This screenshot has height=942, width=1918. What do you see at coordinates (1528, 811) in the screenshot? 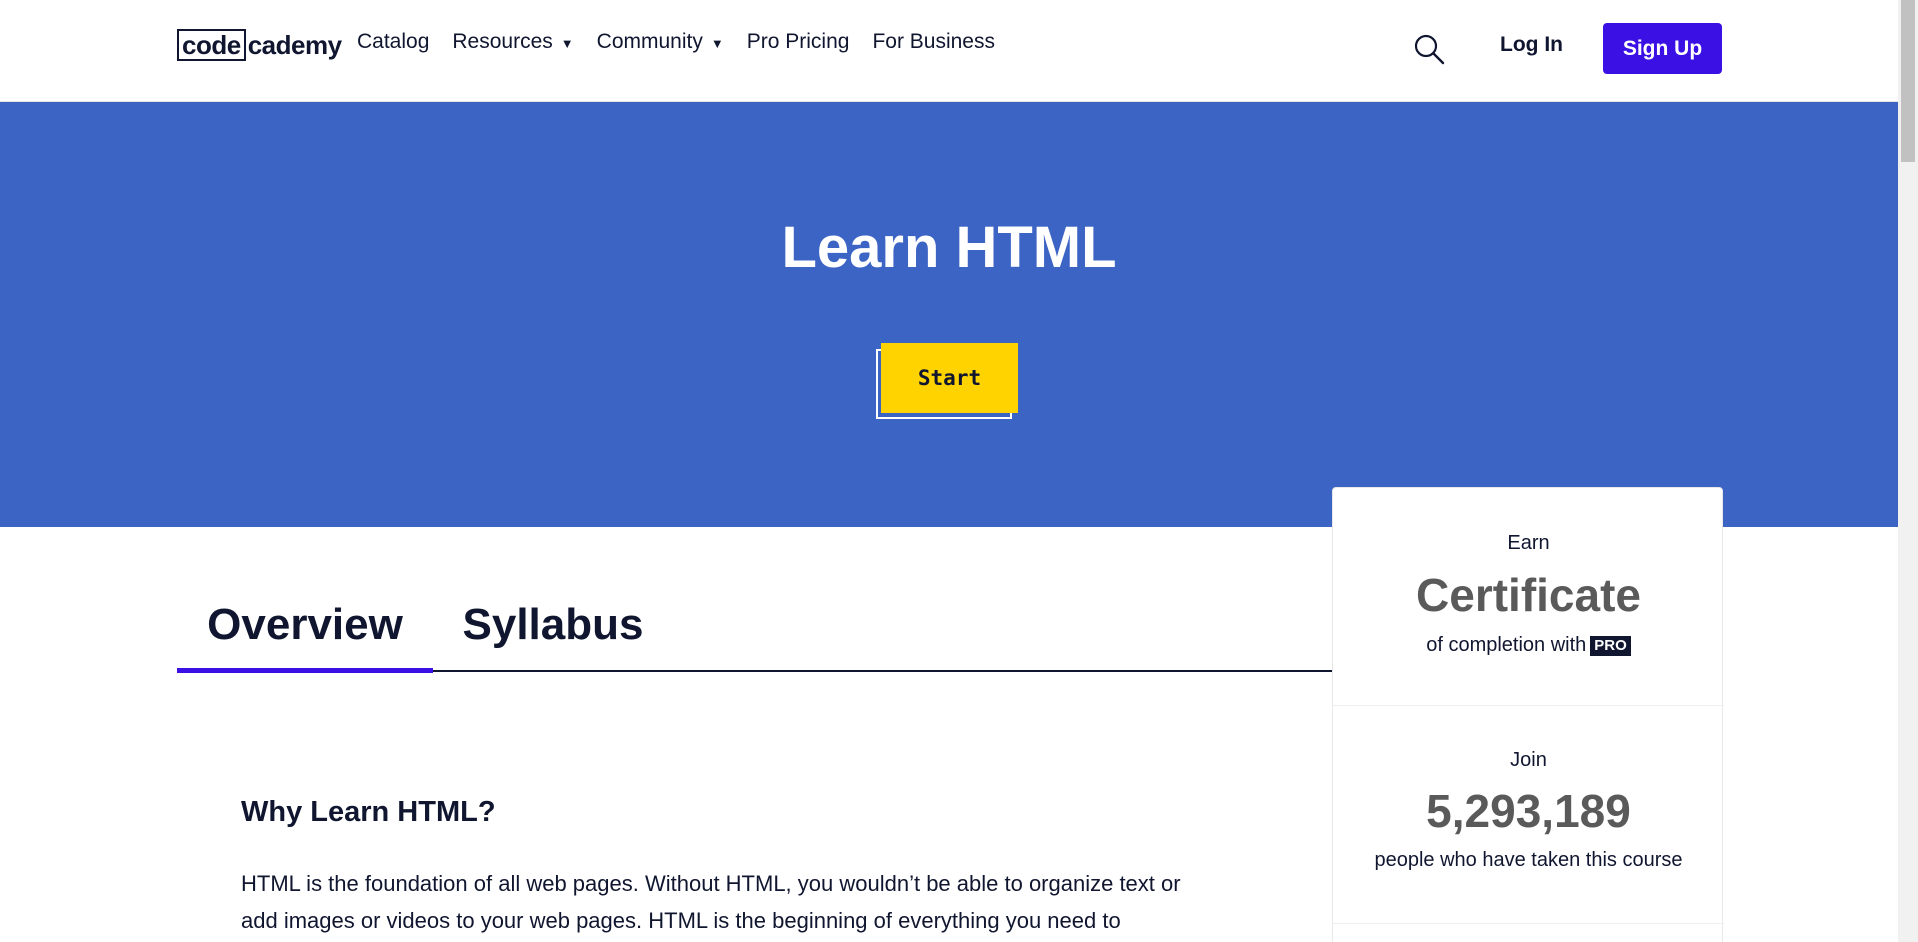
I see `learner-count: 5,293,189` at bounding box center [1528, 811].